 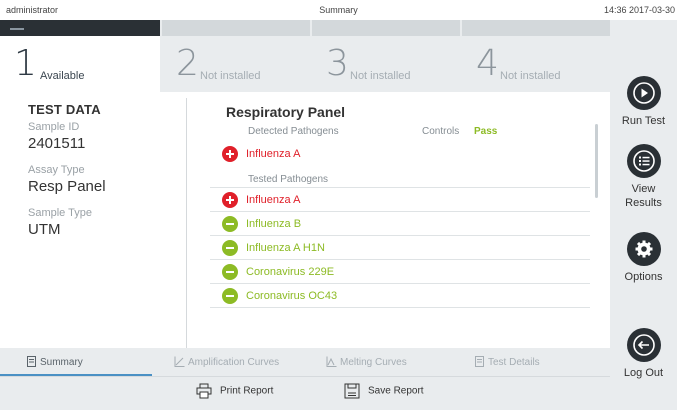 I want to click on pathogen-name: Coronavirus OC43, so click(x=292, y=296).